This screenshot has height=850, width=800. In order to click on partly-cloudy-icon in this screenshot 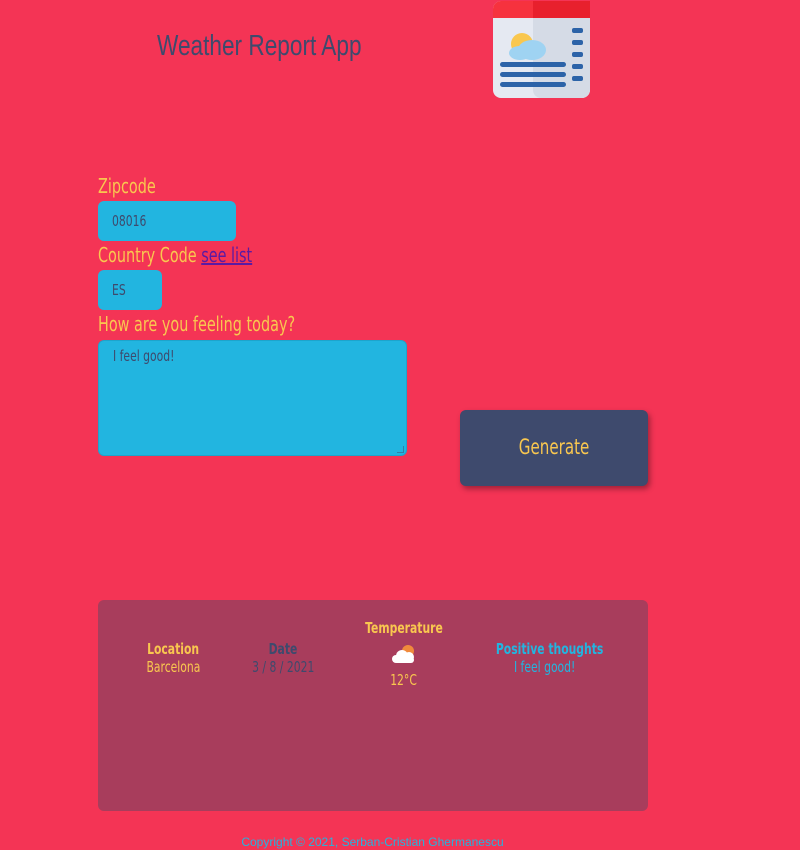, I will do `click(403, 654)`.